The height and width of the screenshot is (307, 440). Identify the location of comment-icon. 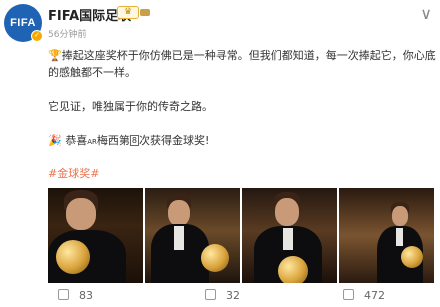
(210, 294).